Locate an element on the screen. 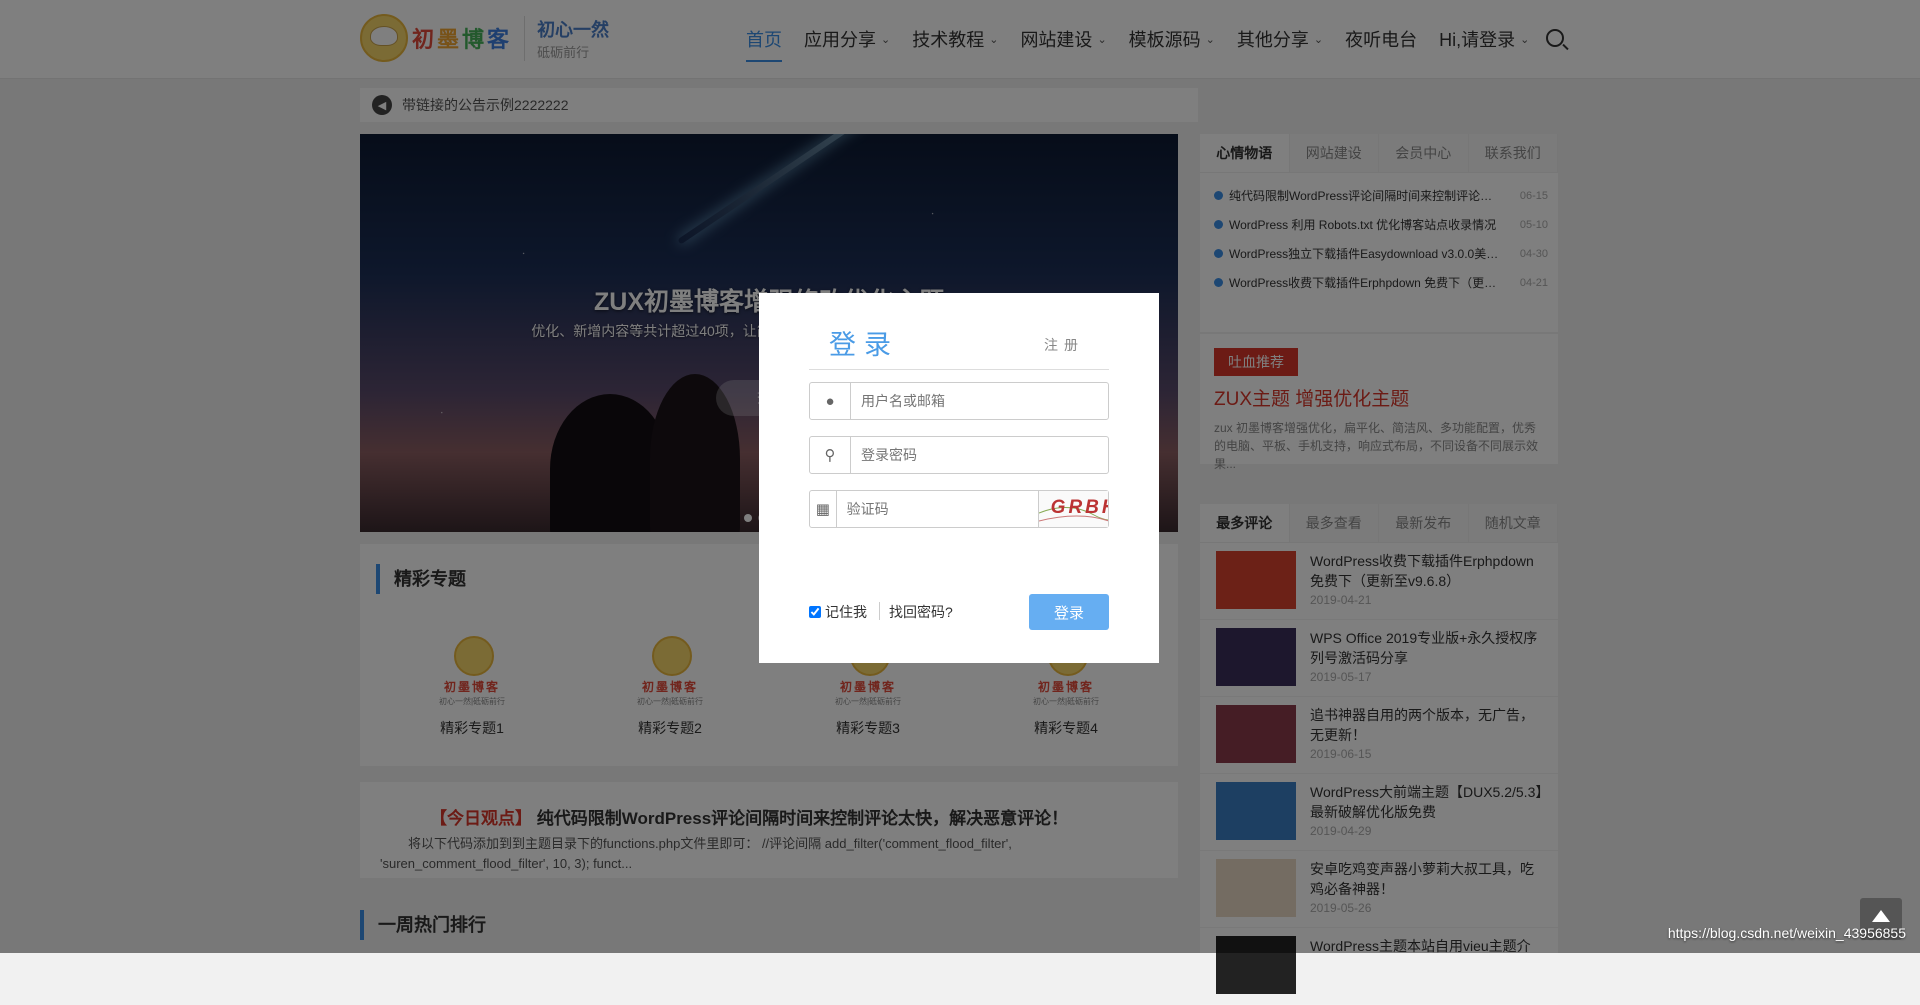 The height and width of the screenshot is (1005, 1920). modal-footer: 记住我 找回密码? 登录 is located at coordinates (959, 612).